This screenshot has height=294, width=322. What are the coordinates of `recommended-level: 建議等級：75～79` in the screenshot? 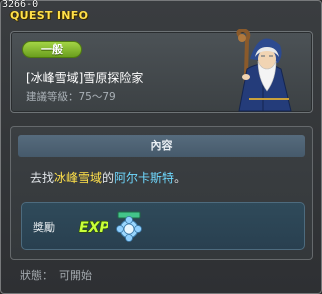 It's located at (71, 96).